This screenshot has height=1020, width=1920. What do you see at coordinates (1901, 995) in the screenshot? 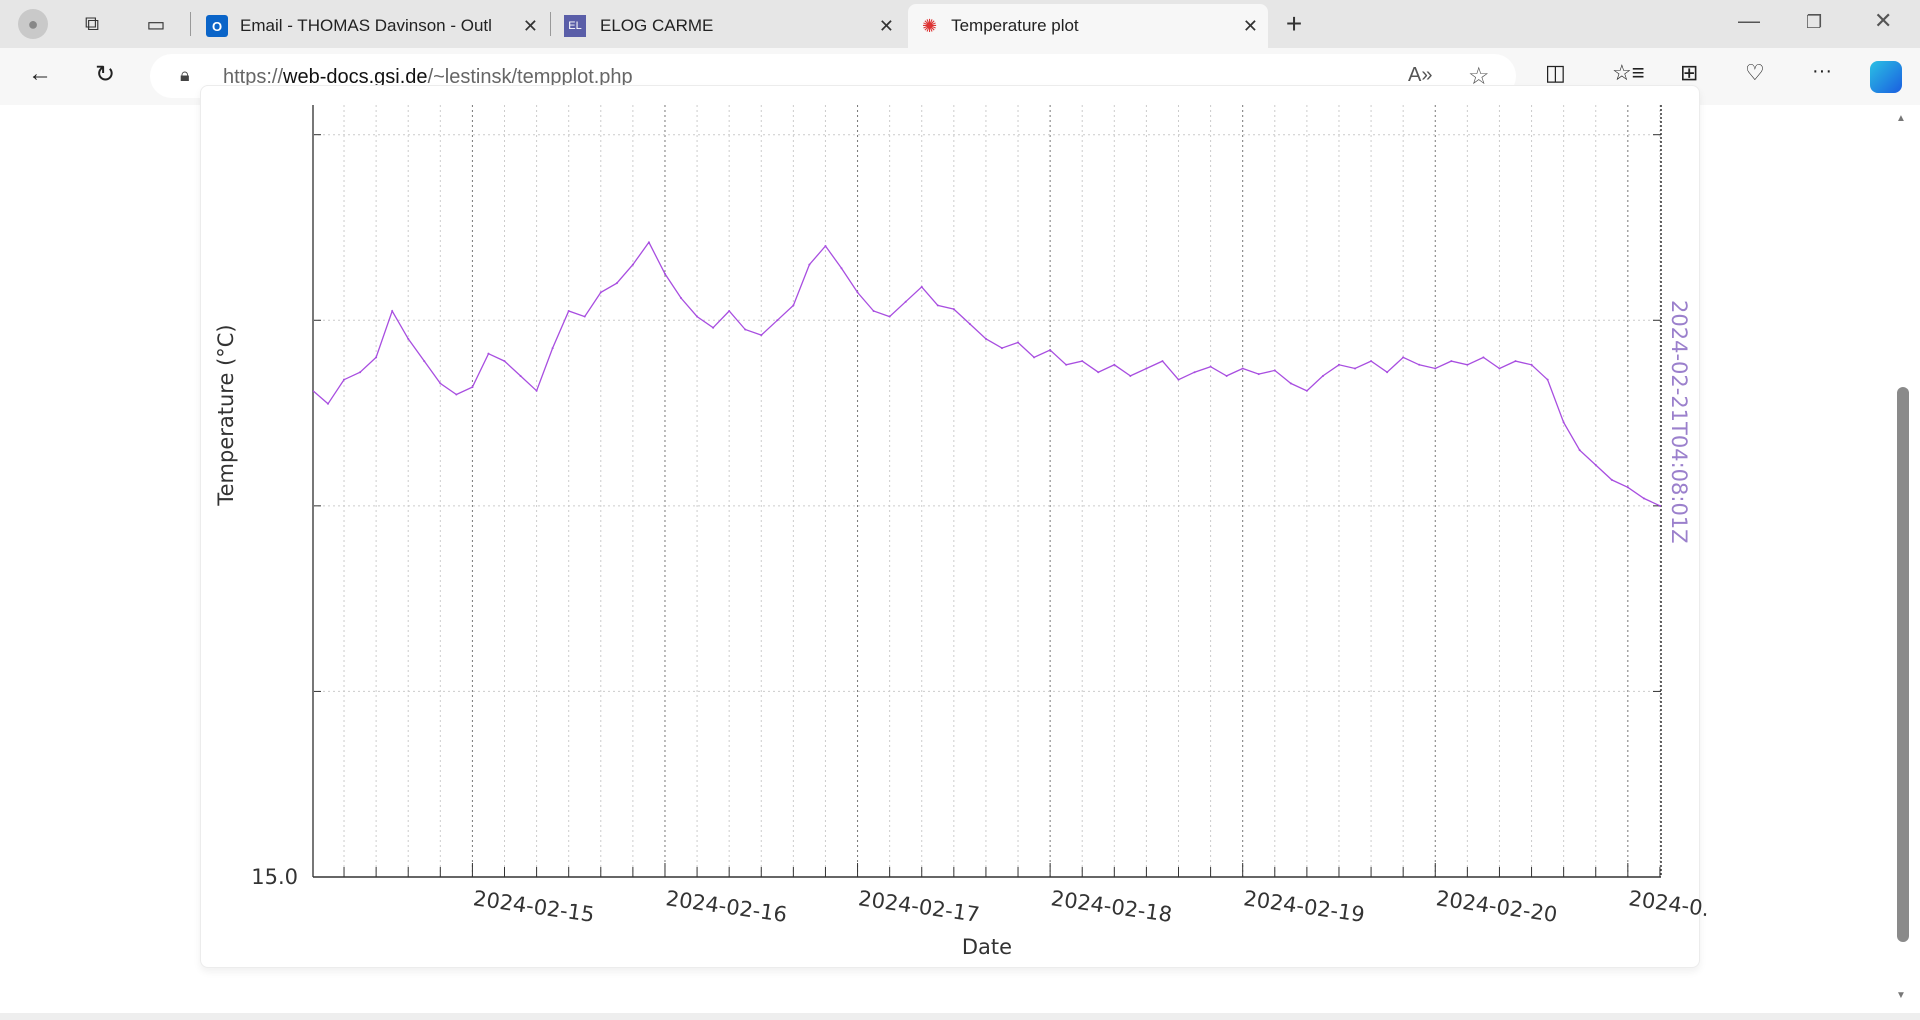
I see `scroll-down-arrow: ▼` at bounding box center [1901, 995].